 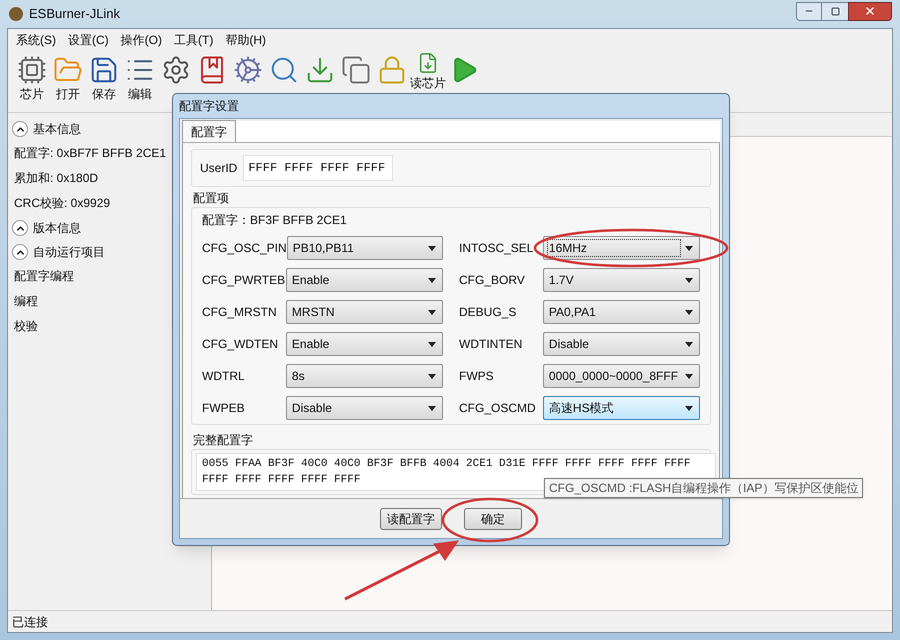 I want to click on tooltip: CFG_OSCMD :FLASH自编程操作（IAP）写保护区使能位, so click(x=704, y=488).